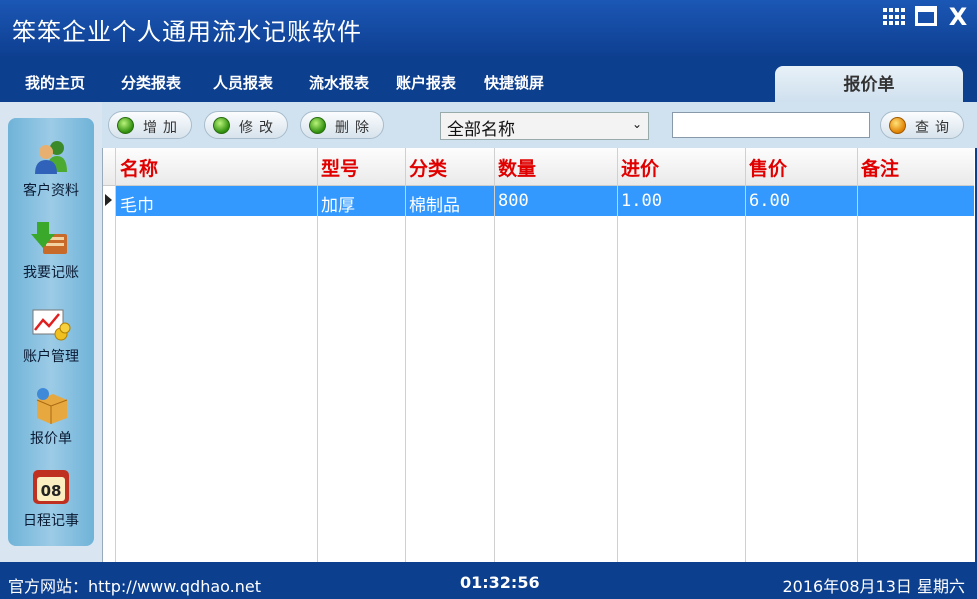  I want to click on add-button-label: 增加, so click(163, 128).